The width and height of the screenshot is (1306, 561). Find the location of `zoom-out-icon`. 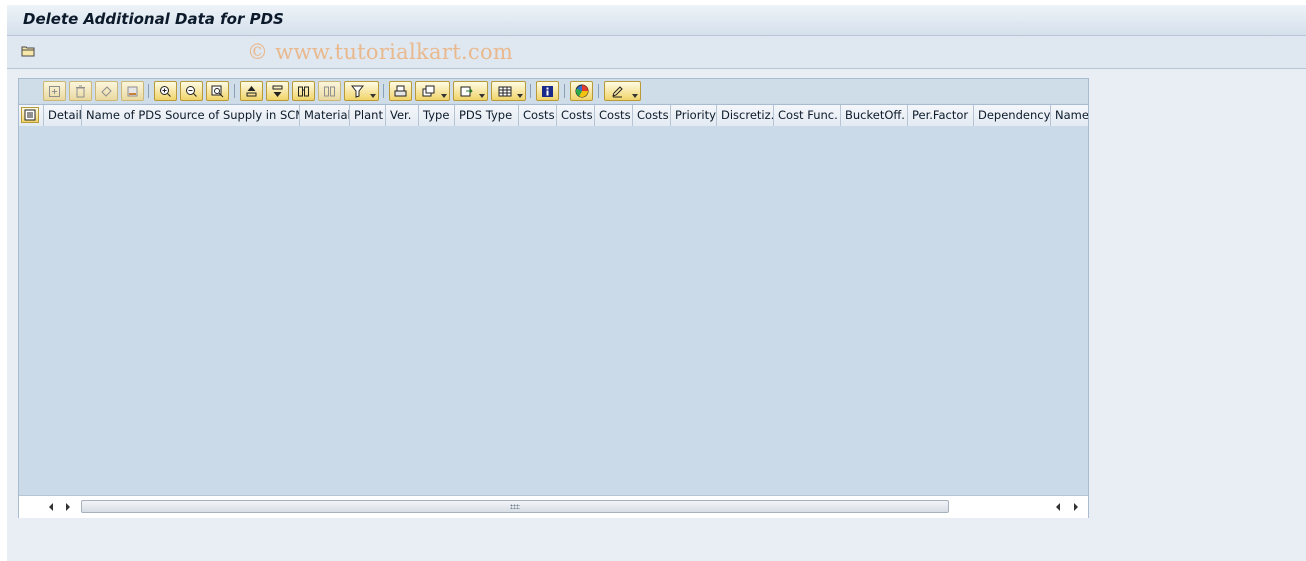

zoom-out-icon is located at coordinates (191, 91).